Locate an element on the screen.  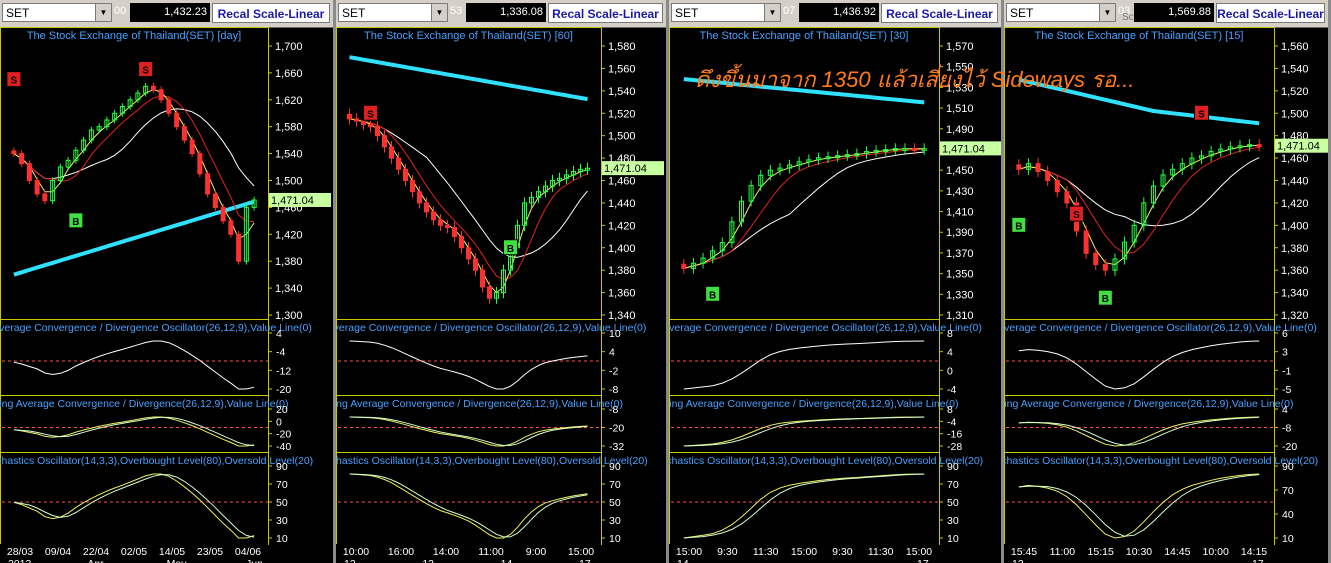
y-tick-label: 50 is located at coordinates (615, 503).